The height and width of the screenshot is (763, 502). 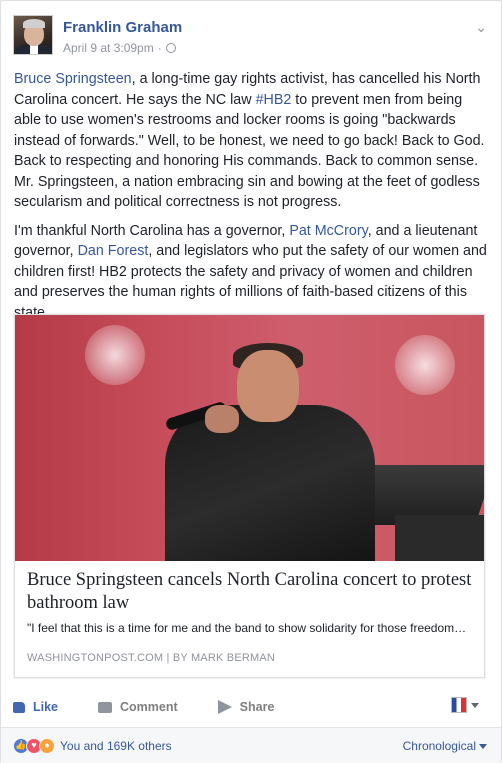 I want to click on post-header: Franklin Graham April 9 at 3:09pm · ⌄, so click(x=252, y=38).